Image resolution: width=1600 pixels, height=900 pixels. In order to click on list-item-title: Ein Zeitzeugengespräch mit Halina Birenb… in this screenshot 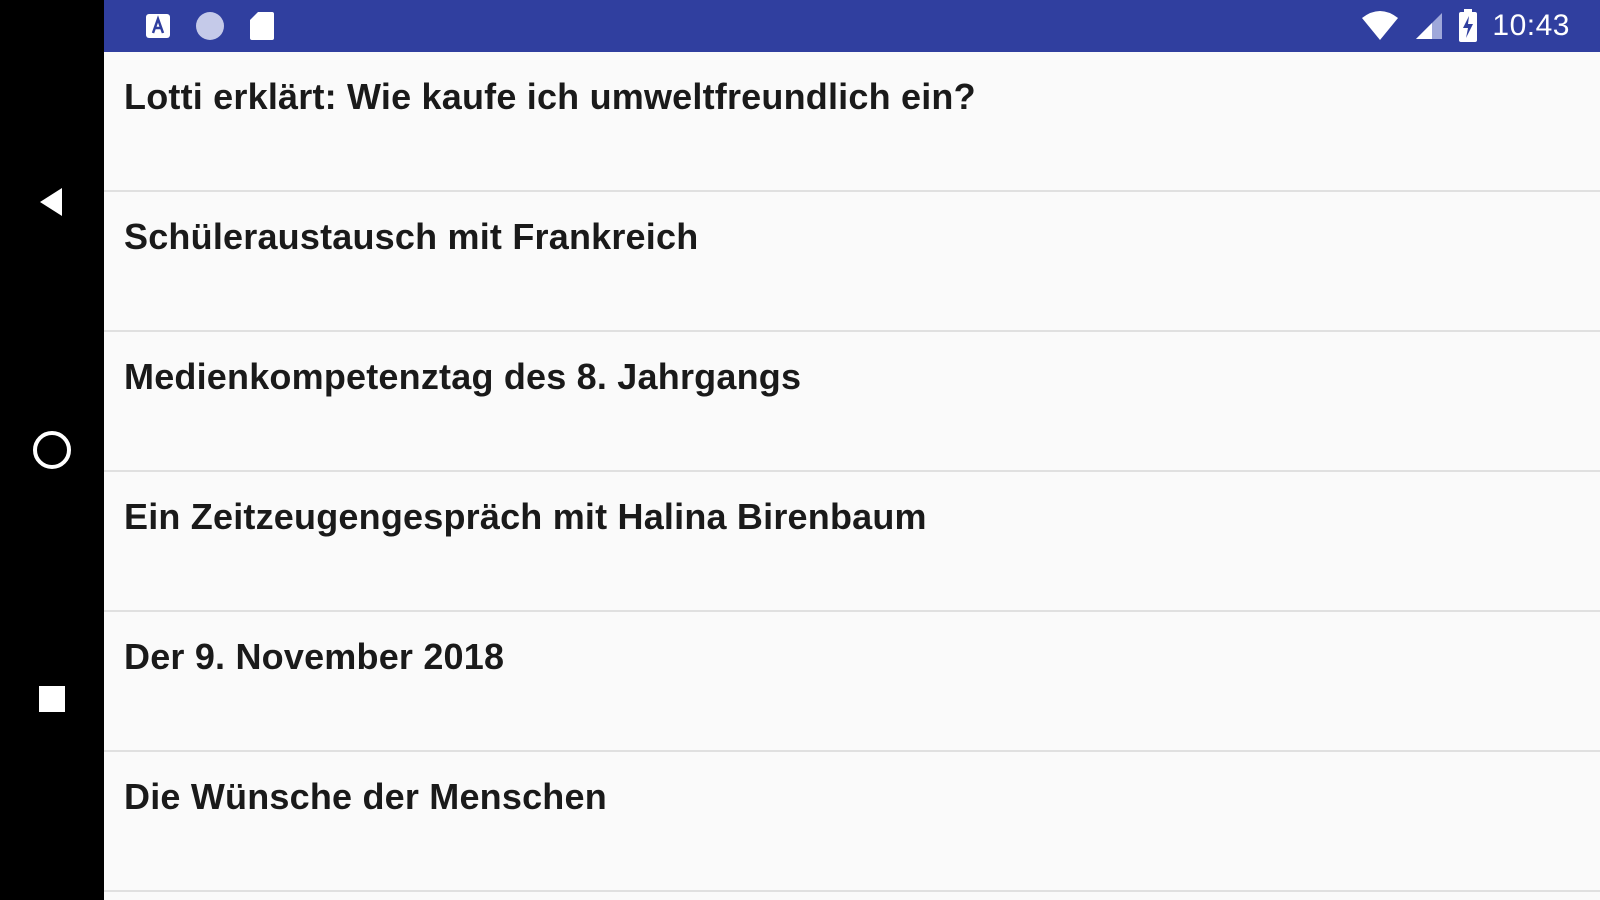, I will do `click(525, 516)`.